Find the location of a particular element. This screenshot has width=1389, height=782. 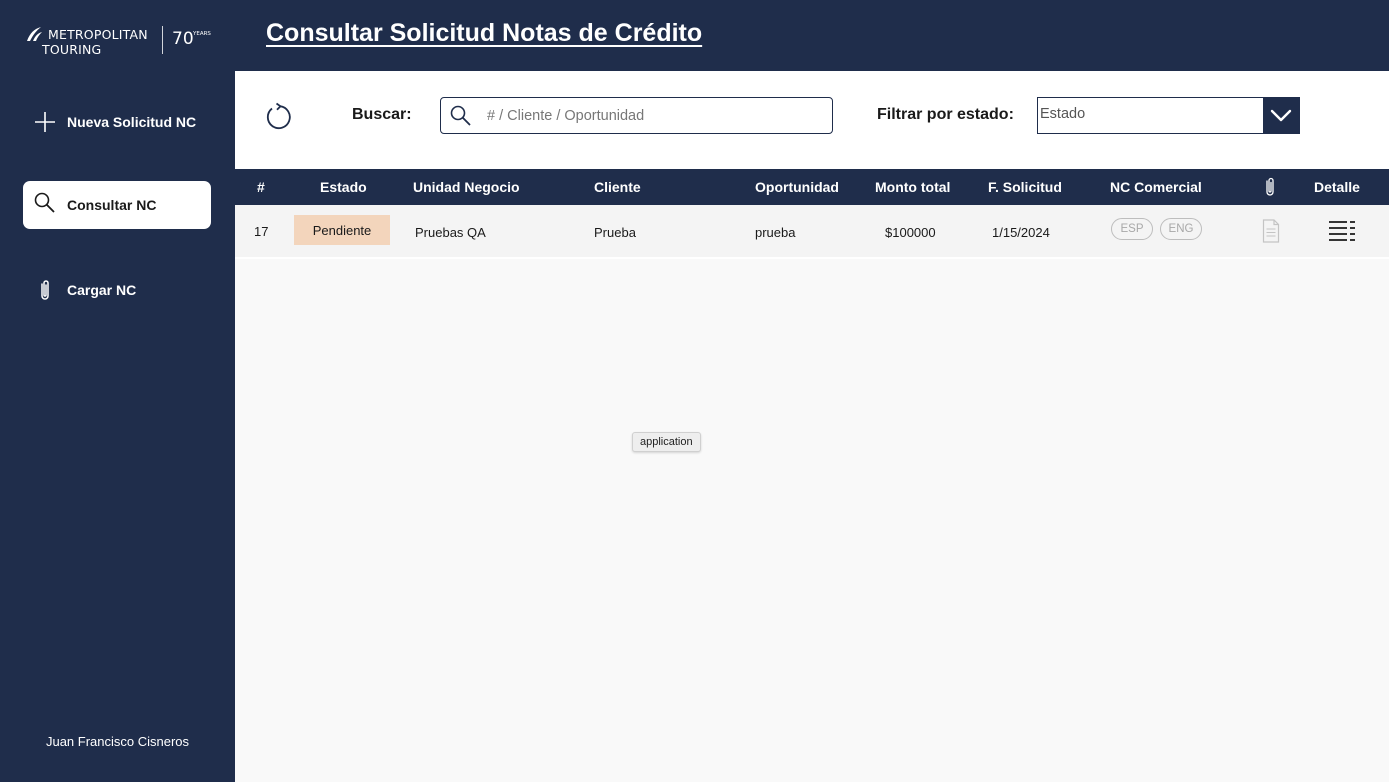

sidebar-item-label: Consultar NC is located at coordinates (112, 205).